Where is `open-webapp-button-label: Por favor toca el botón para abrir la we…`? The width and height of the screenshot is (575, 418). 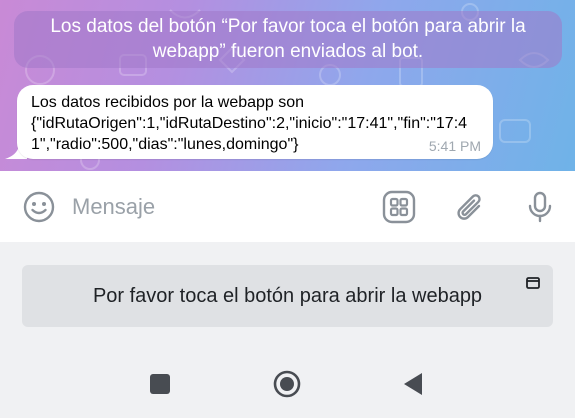 open-webapp-button-label: Por favor toca el botón para abrir la we… is located at coordinates (287, 296).